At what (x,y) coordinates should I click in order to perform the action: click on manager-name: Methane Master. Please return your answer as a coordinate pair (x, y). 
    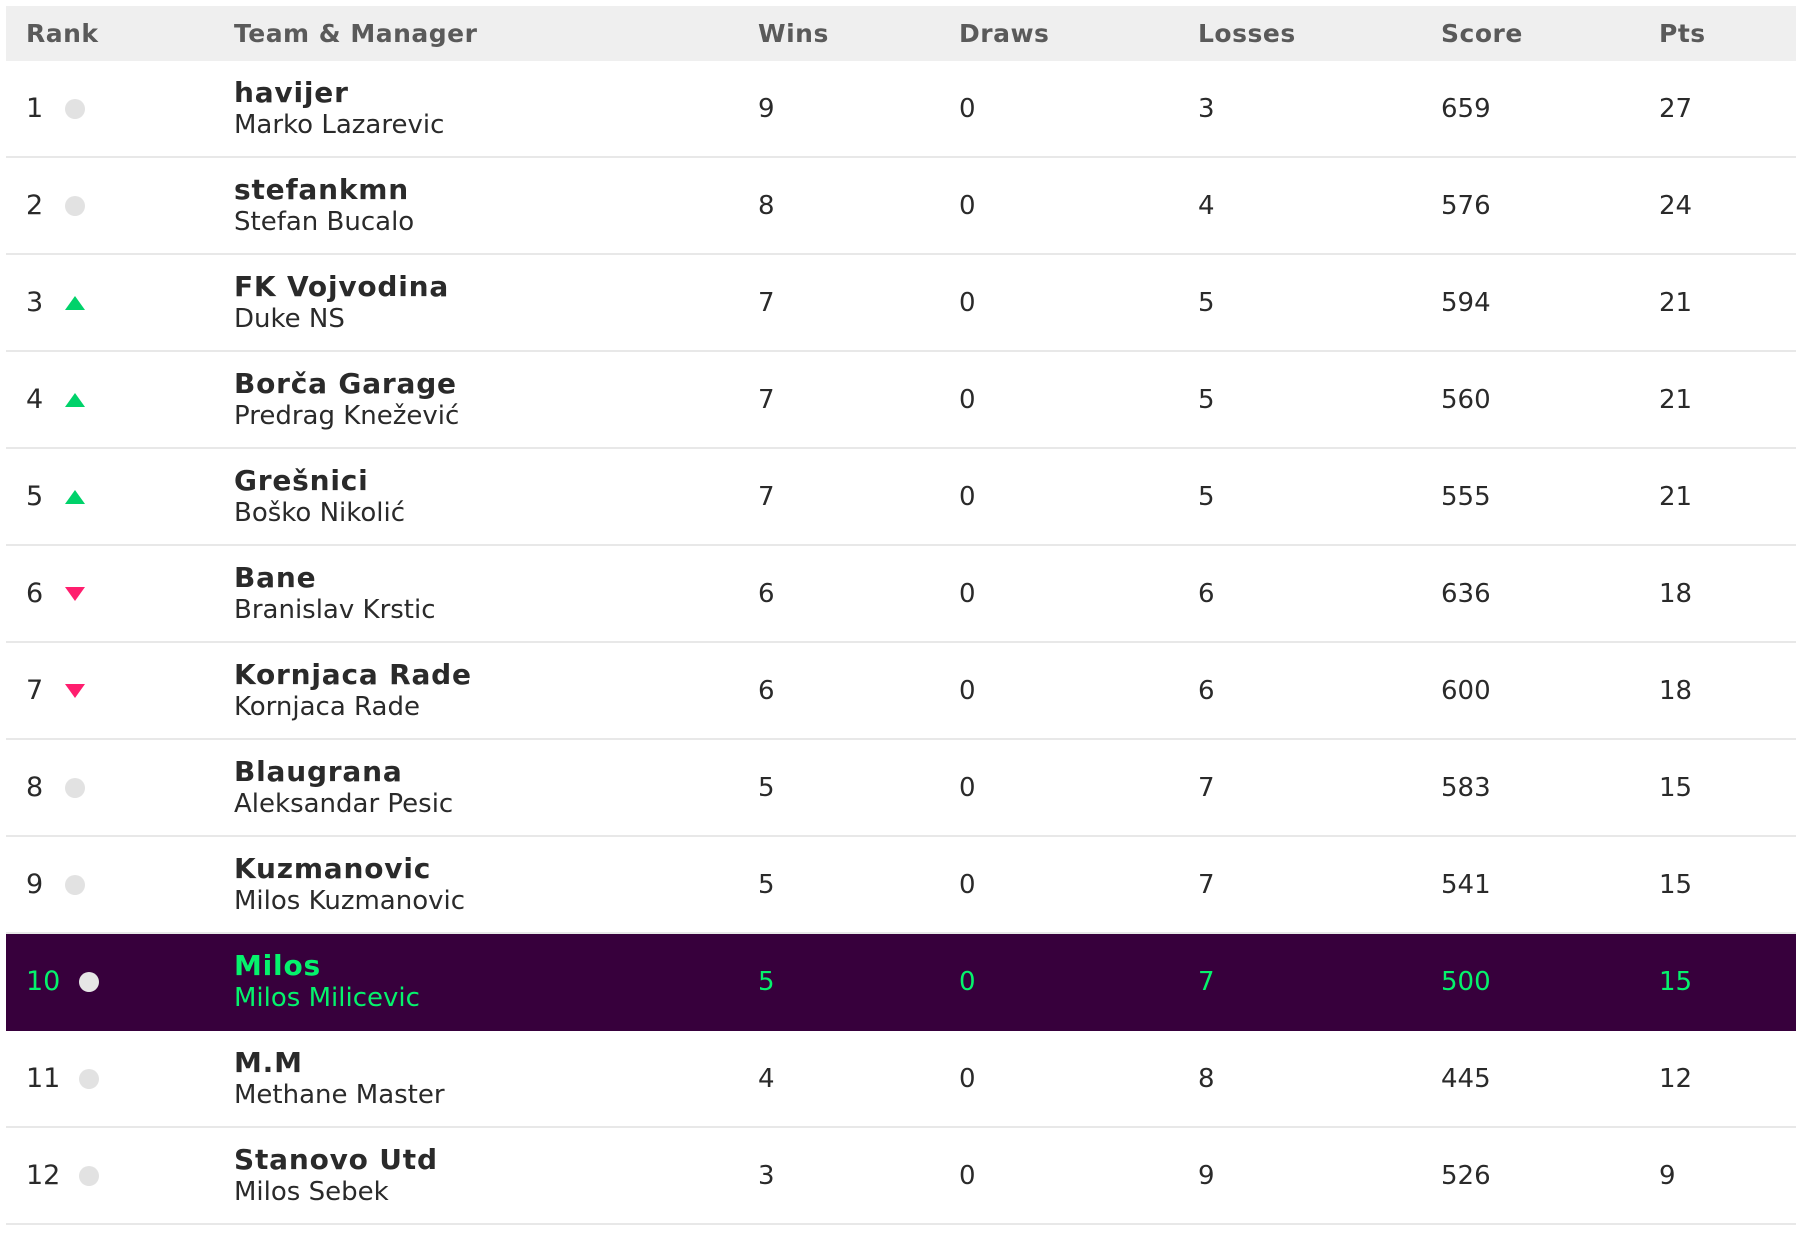
    Looking at the image, I should click on (339, 1094).